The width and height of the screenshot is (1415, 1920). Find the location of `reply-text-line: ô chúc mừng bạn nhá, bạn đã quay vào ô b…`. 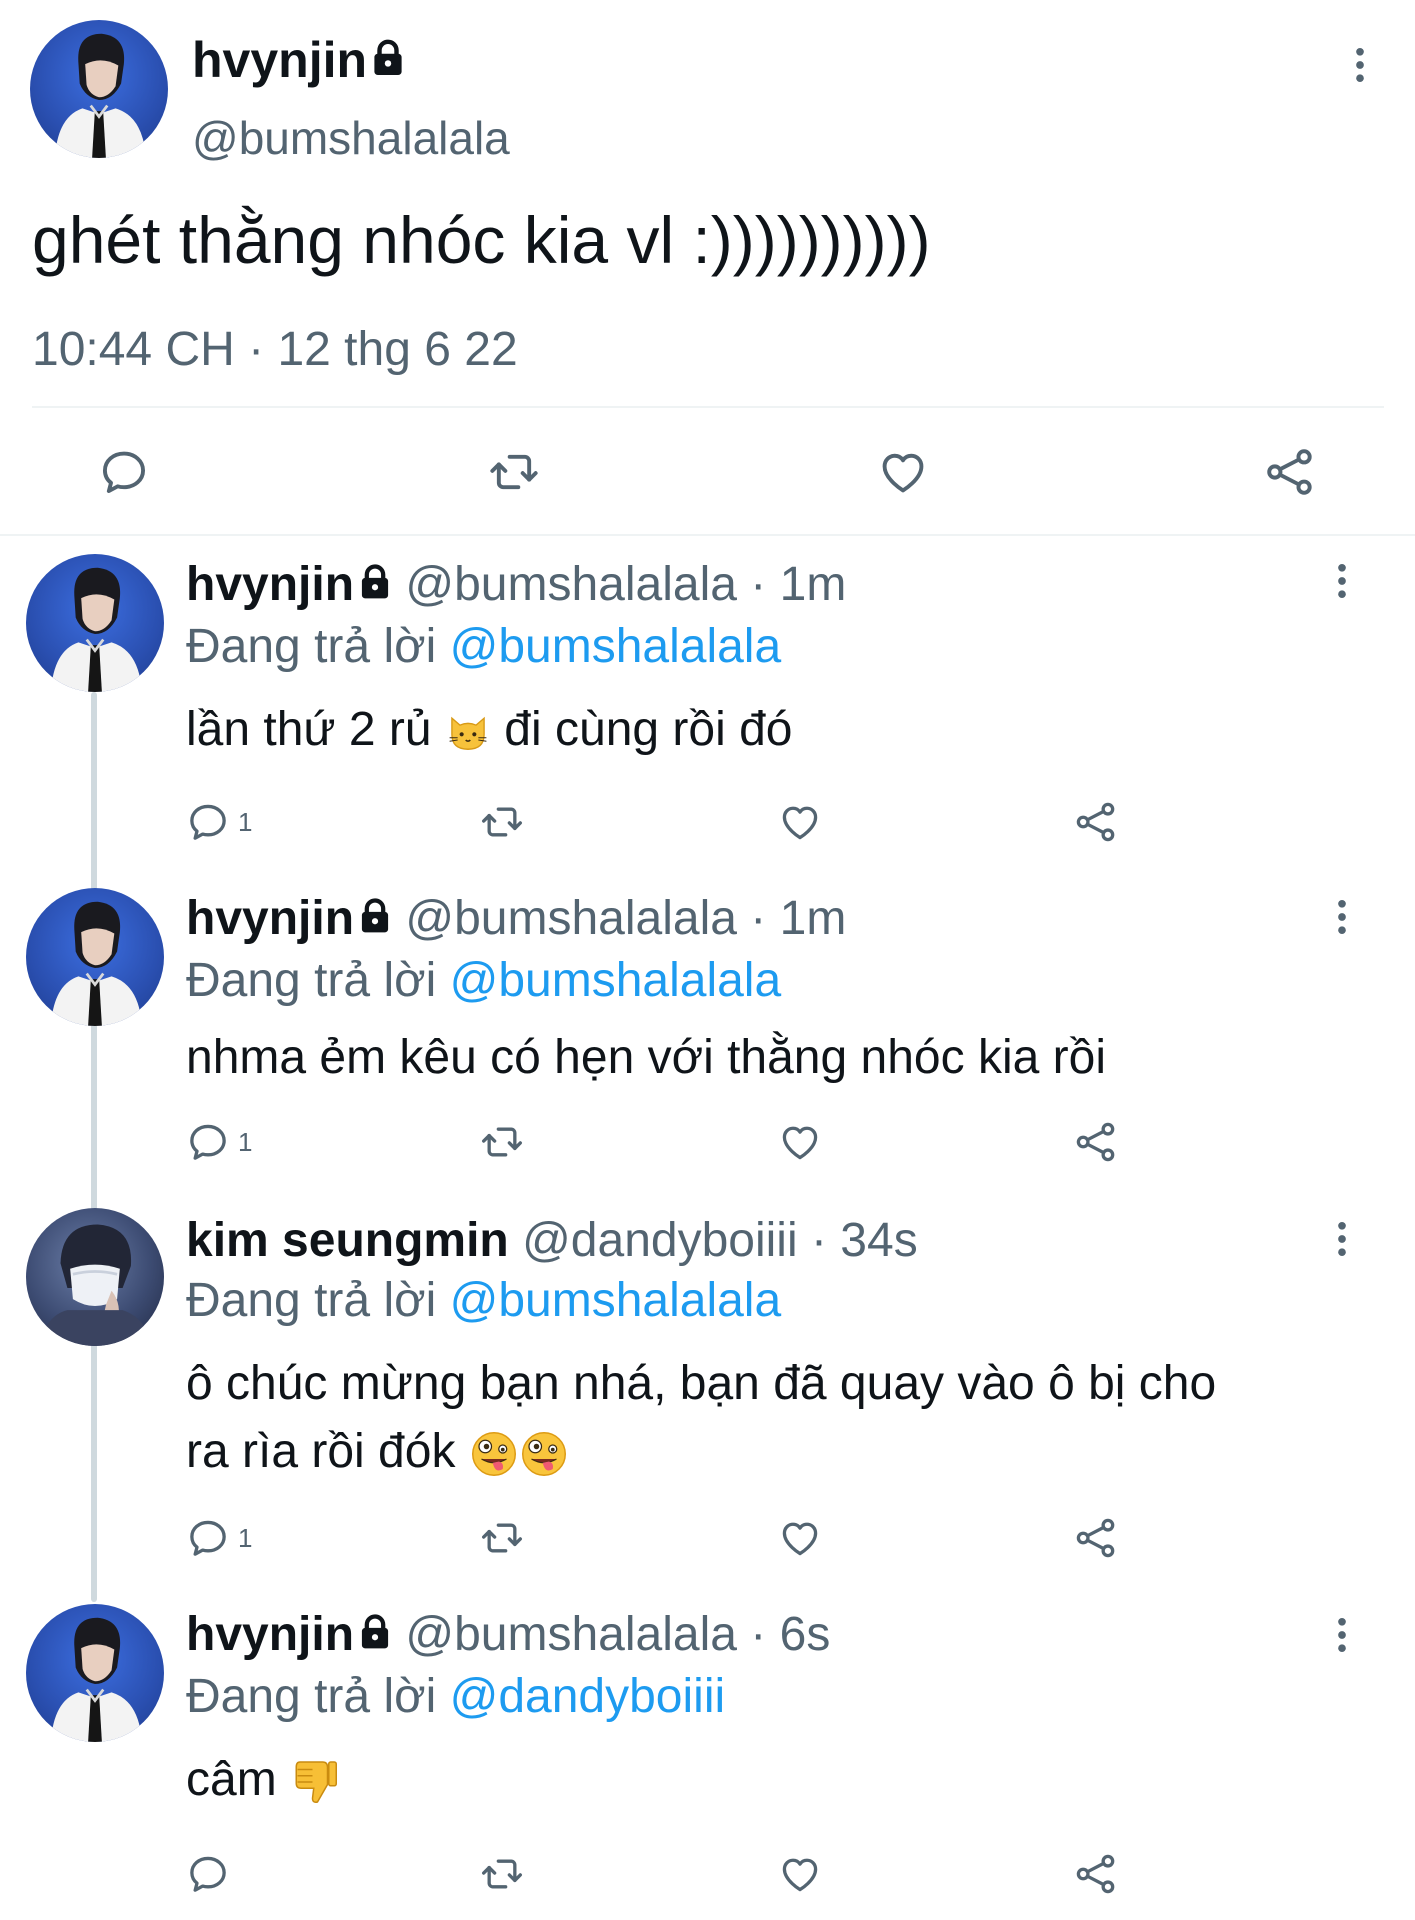

reply-text-line: ô chúc mừng bạn nhá, bạn đã quay vào ô b… is located at coordinates (701, 1383).